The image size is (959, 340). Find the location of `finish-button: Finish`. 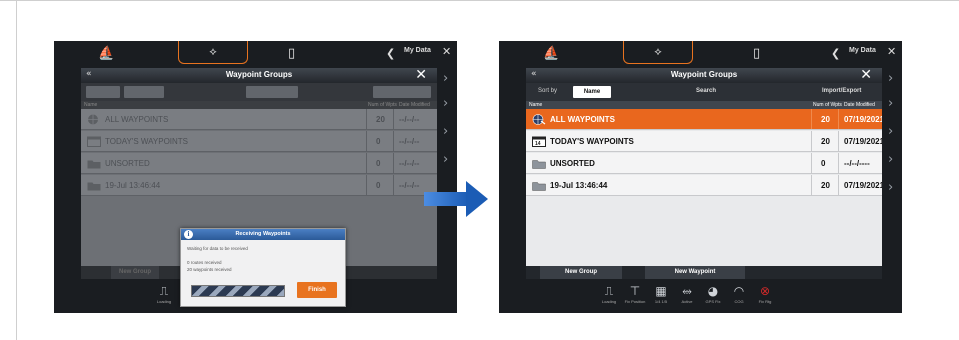

finish-button: Finish is located at coordinates (317, 290).